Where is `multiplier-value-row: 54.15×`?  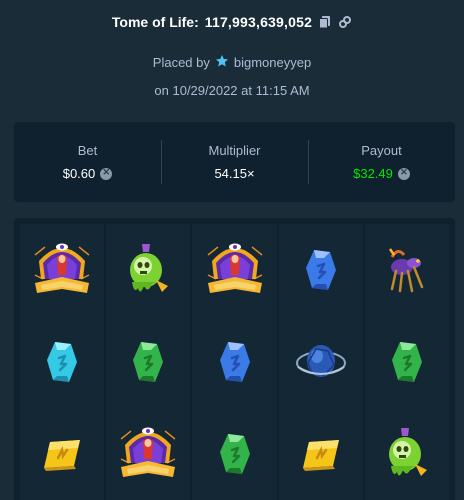 multiplier-value-row: 54.15× is located at coordinates (234, 173).